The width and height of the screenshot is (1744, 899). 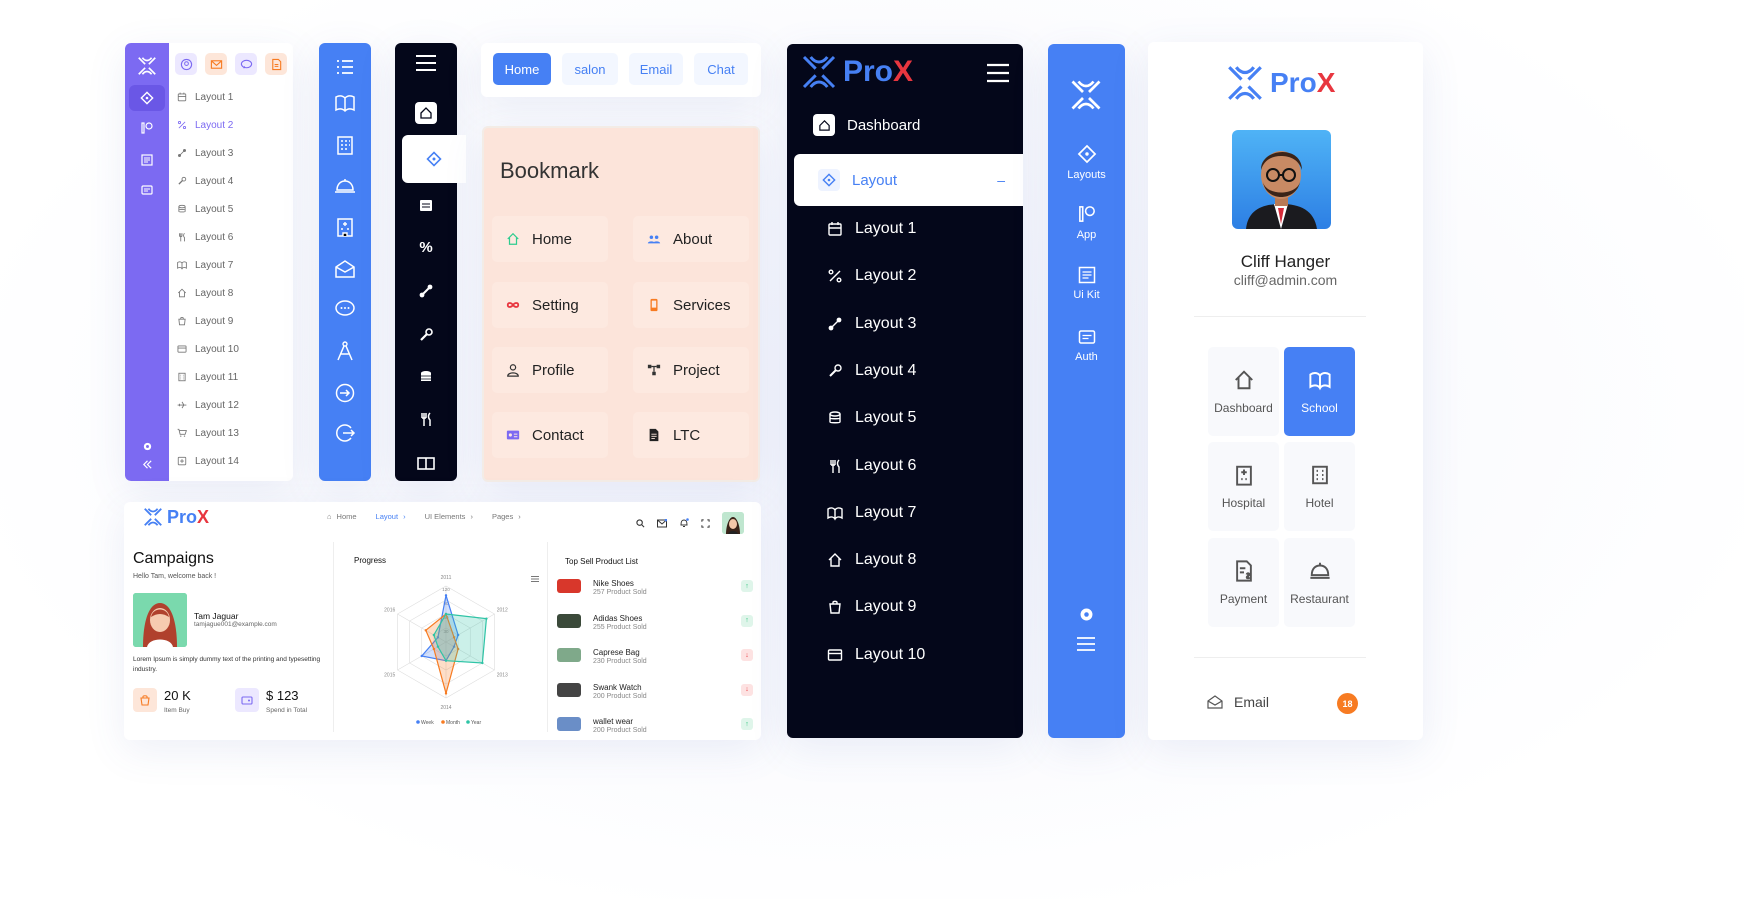 What do you see at coordinates (426, 377) in the screenshot?
I see `coins-icon` at bounding box center [426, 377].